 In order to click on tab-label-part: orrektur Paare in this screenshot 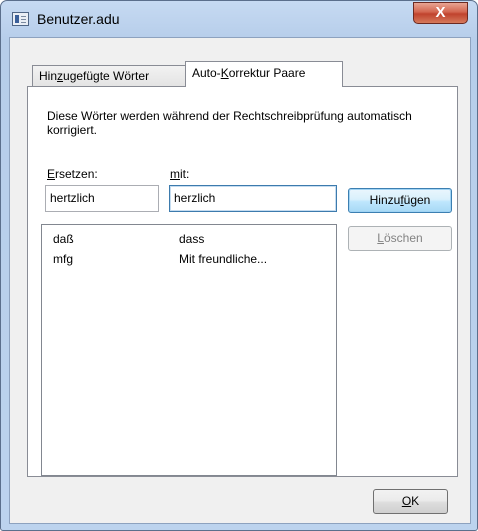, I will do `click(267, 73)`.